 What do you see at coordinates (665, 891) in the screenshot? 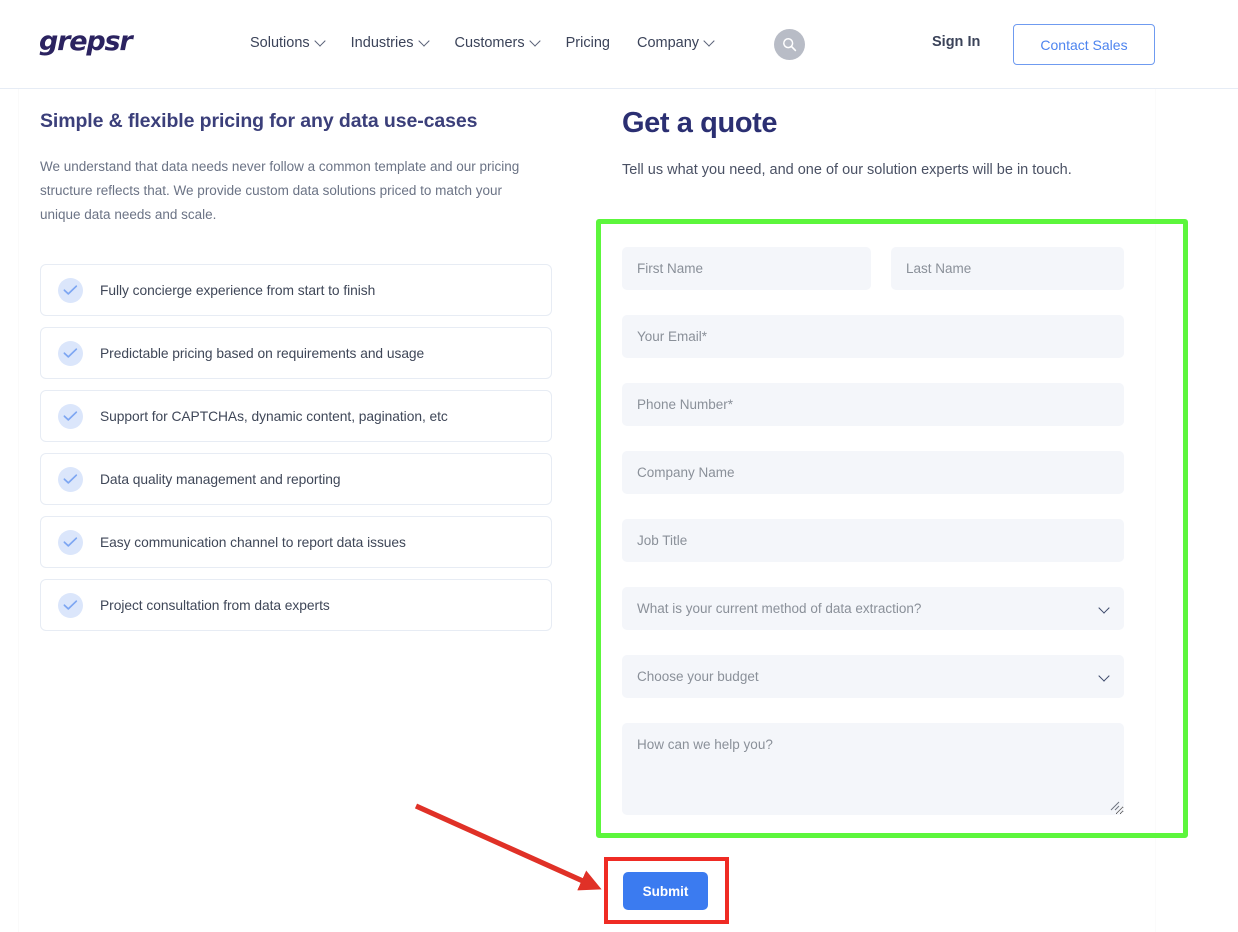
I see `submit-button: Submit` at bounding box center [665, 891].